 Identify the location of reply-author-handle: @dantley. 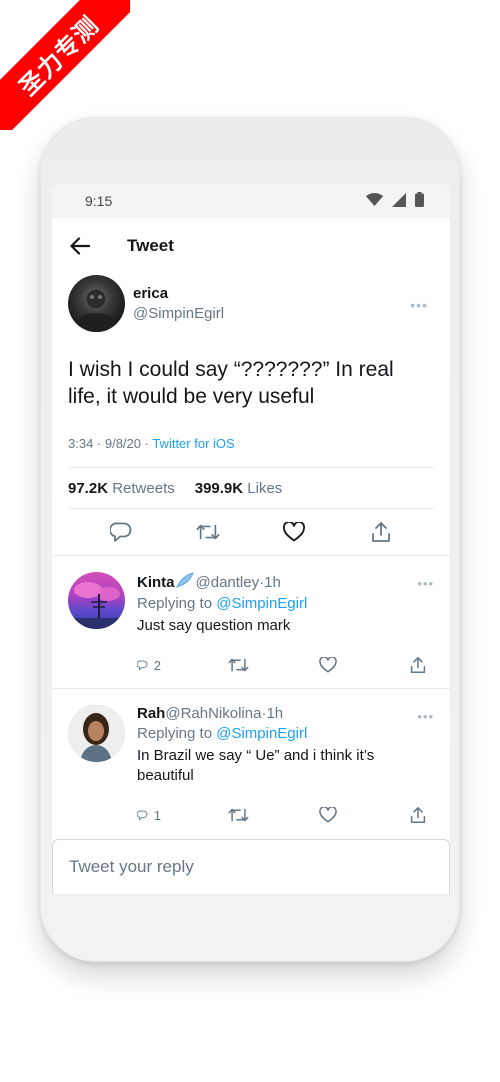
(228, 582).